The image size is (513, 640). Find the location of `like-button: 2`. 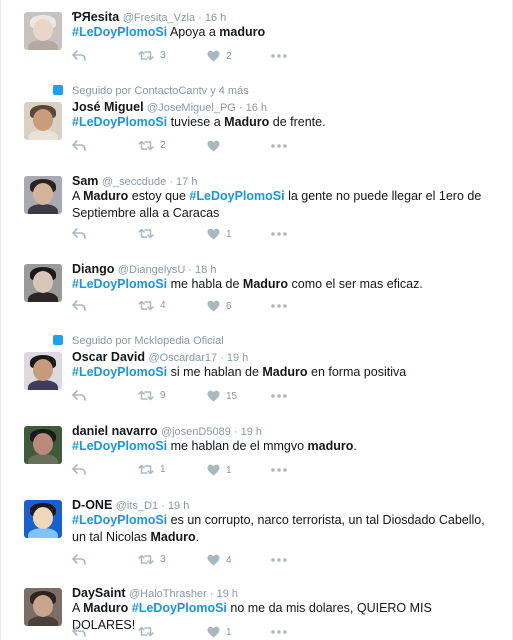

like-button: 2 is located at coordinates (219, 56).